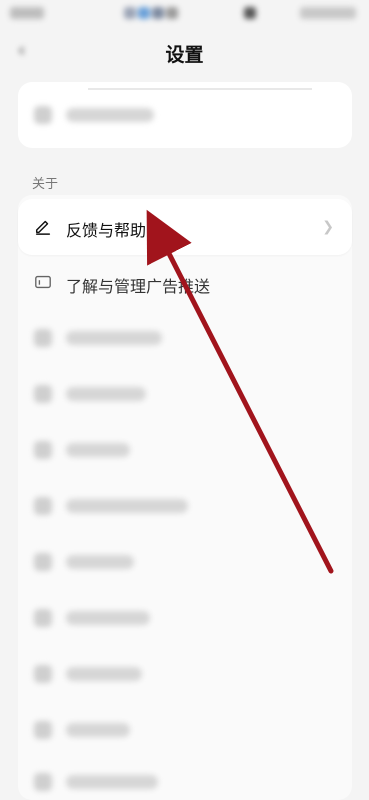  I want to click on divider, so click(200, 89).